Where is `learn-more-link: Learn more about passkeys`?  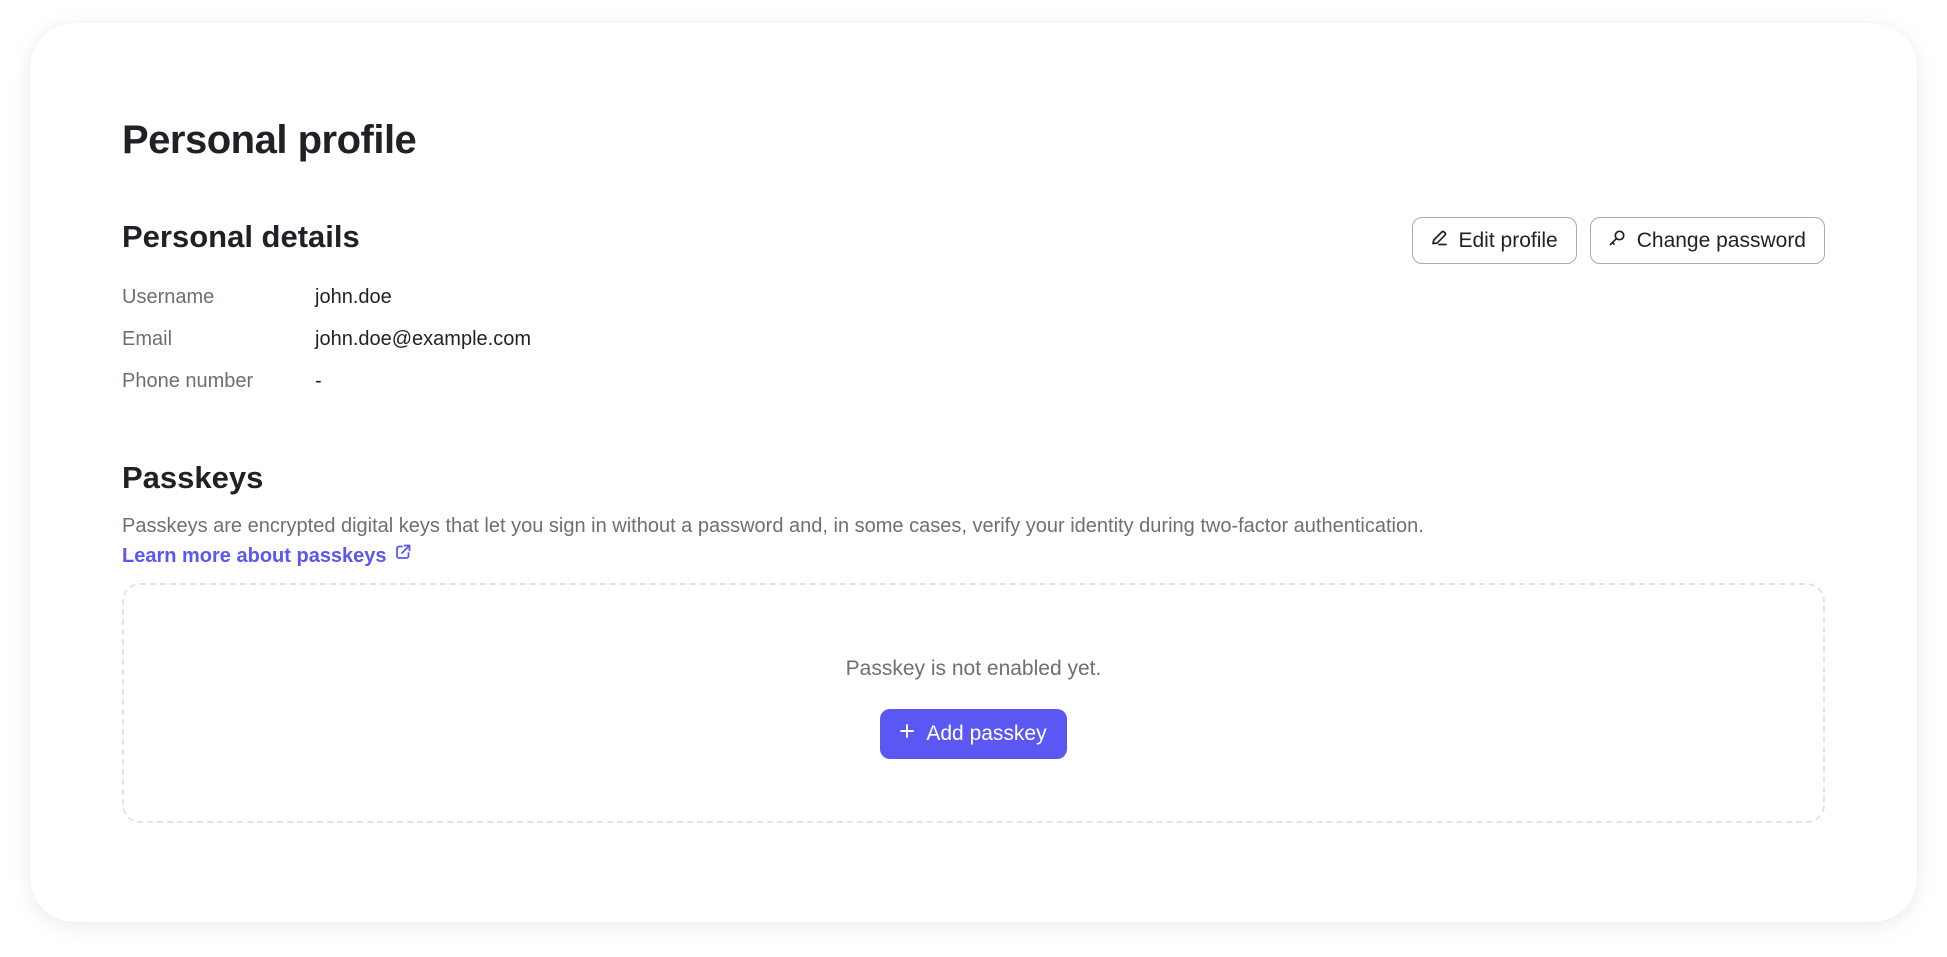 learn-more-link: Learn more about passkeys is located at coordinates (267, 556).